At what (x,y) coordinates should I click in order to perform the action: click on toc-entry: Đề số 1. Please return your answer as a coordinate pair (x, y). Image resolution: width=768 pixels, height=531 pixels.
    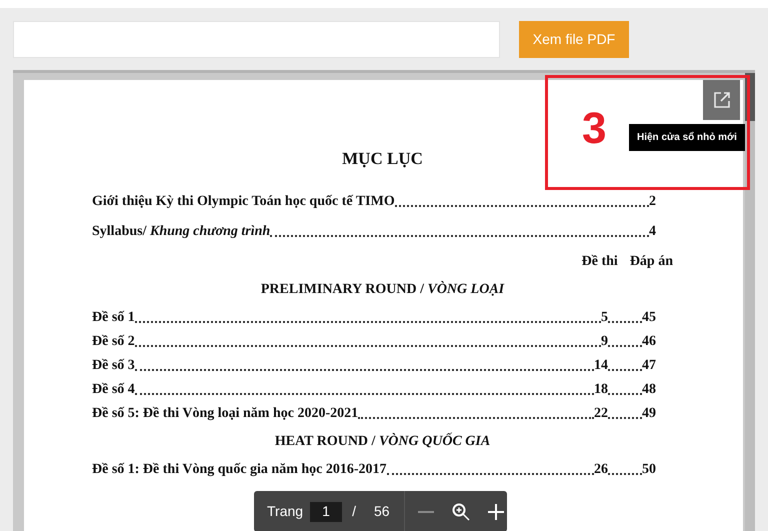
    Looking at the image, I should click on (113, 318).